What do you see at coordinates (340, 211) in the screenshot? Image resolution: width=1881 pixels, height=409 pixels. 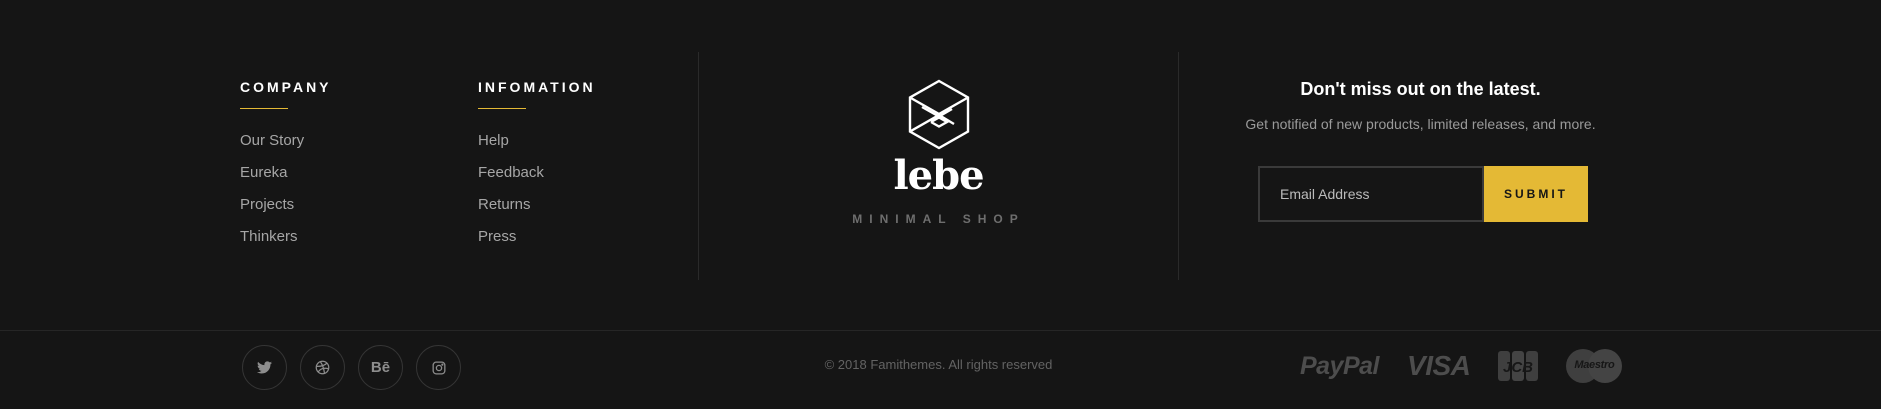 I see `company-link-projects: Projects` at bounding box center [340, 211].